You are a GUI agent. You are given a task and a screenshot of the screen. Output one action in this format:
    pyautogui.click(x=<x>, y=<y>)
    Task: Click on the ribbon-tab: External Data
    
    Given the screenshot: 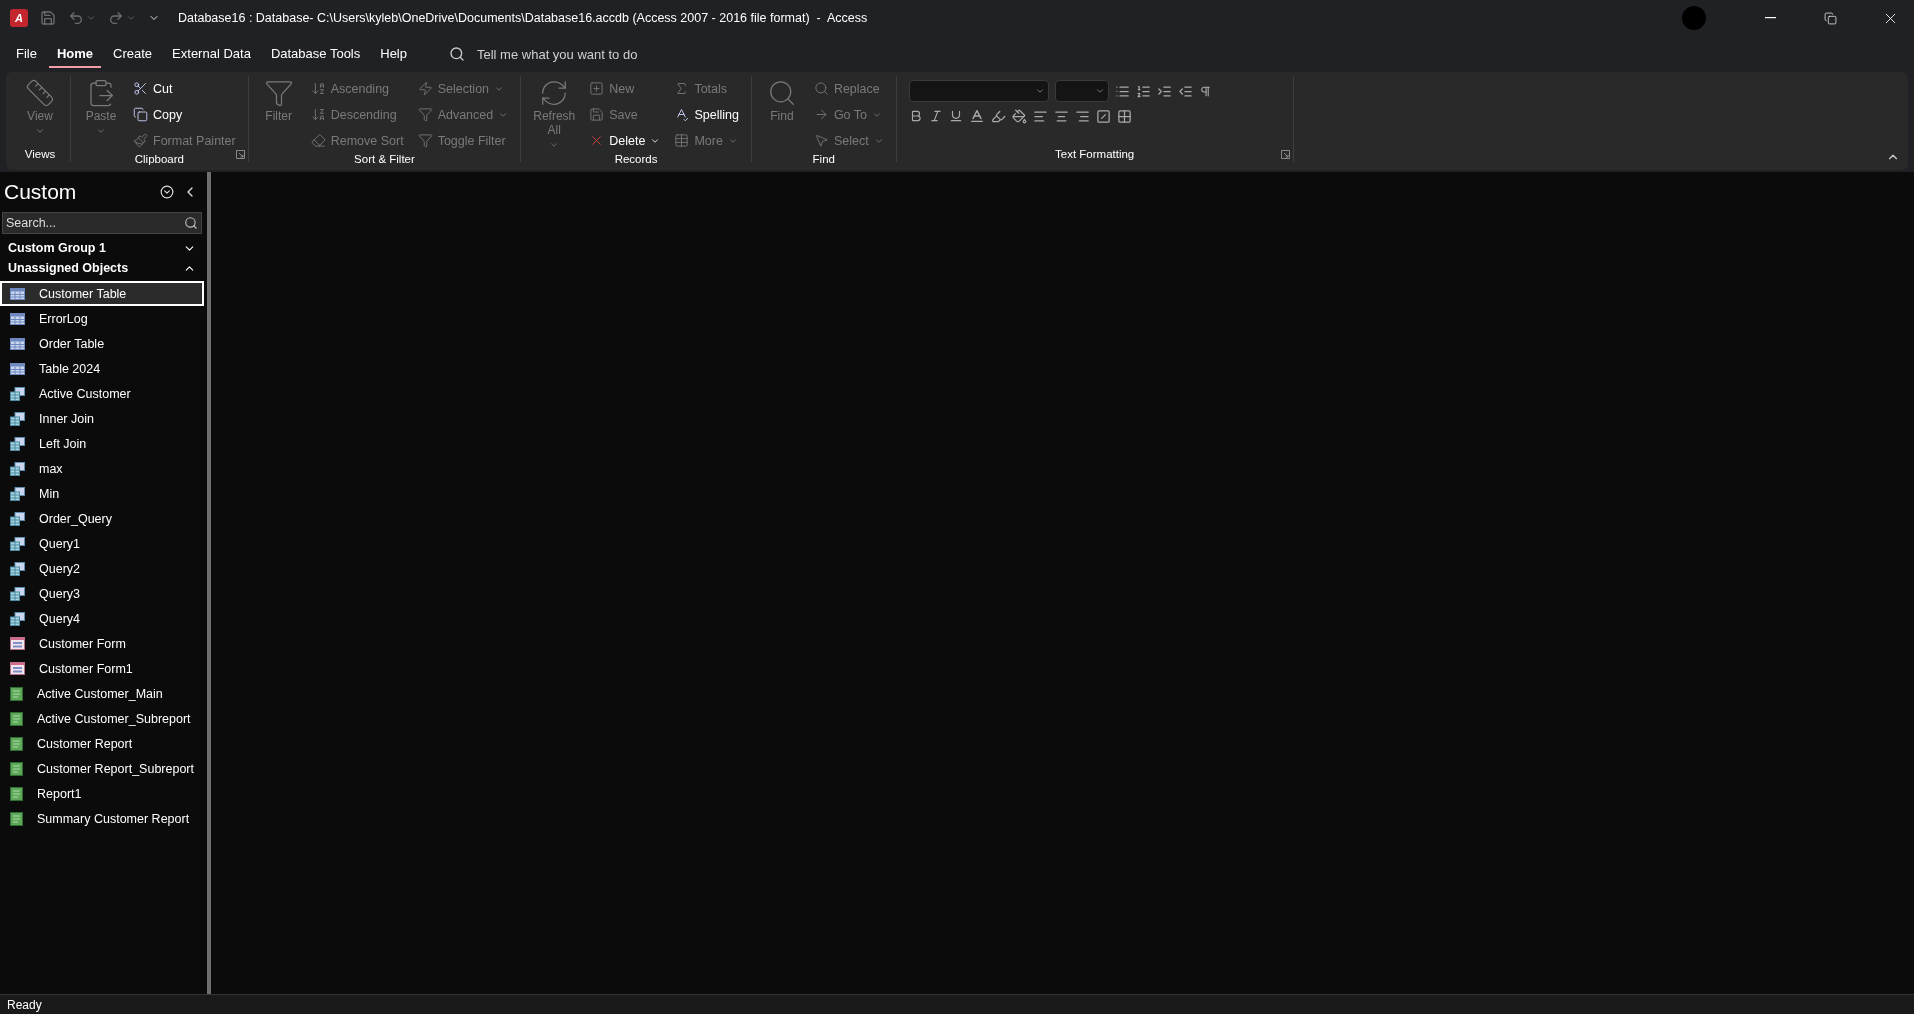 What is the action you would take?
    pyautogui.click(x=211, y=54)
    